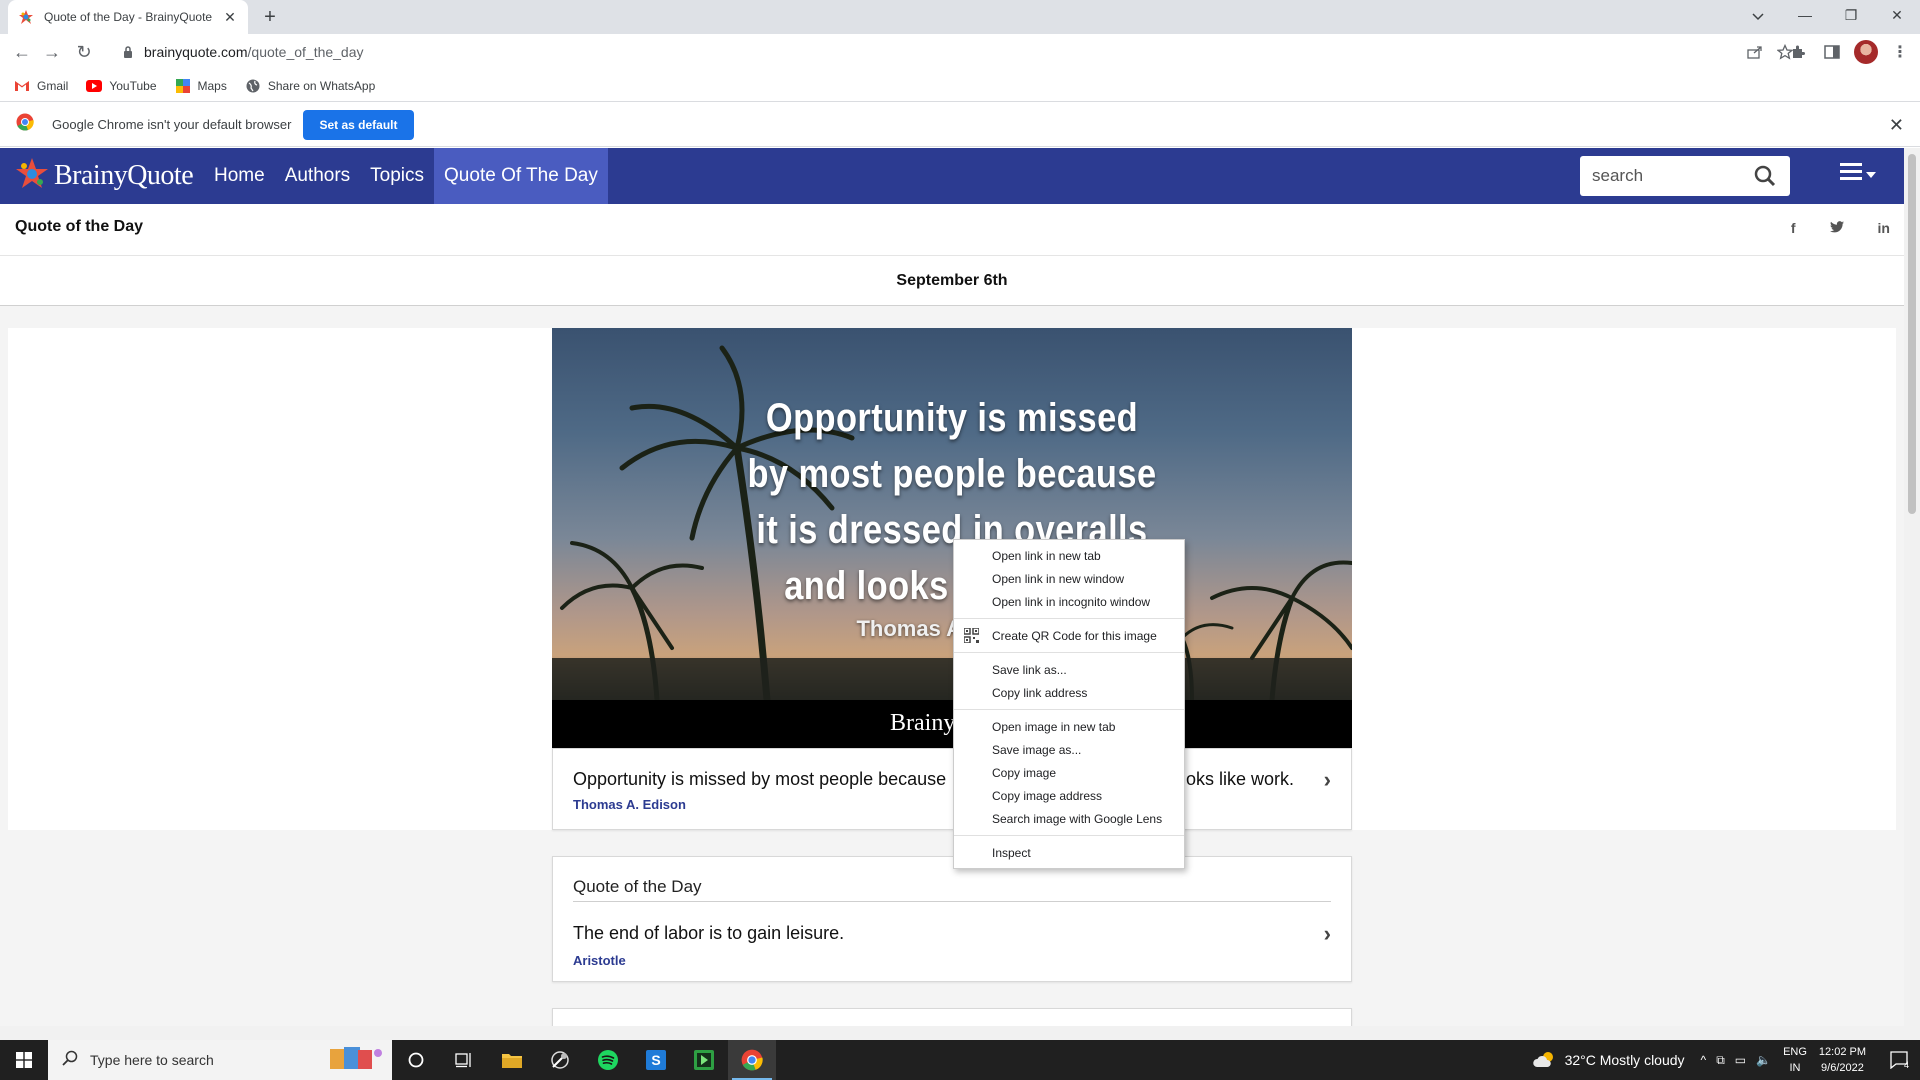 The image size is (1920, 1080). Describe the element at coordinates (952, 1033) in the screenshot. I see `horizontal-scrollbar` at that location.